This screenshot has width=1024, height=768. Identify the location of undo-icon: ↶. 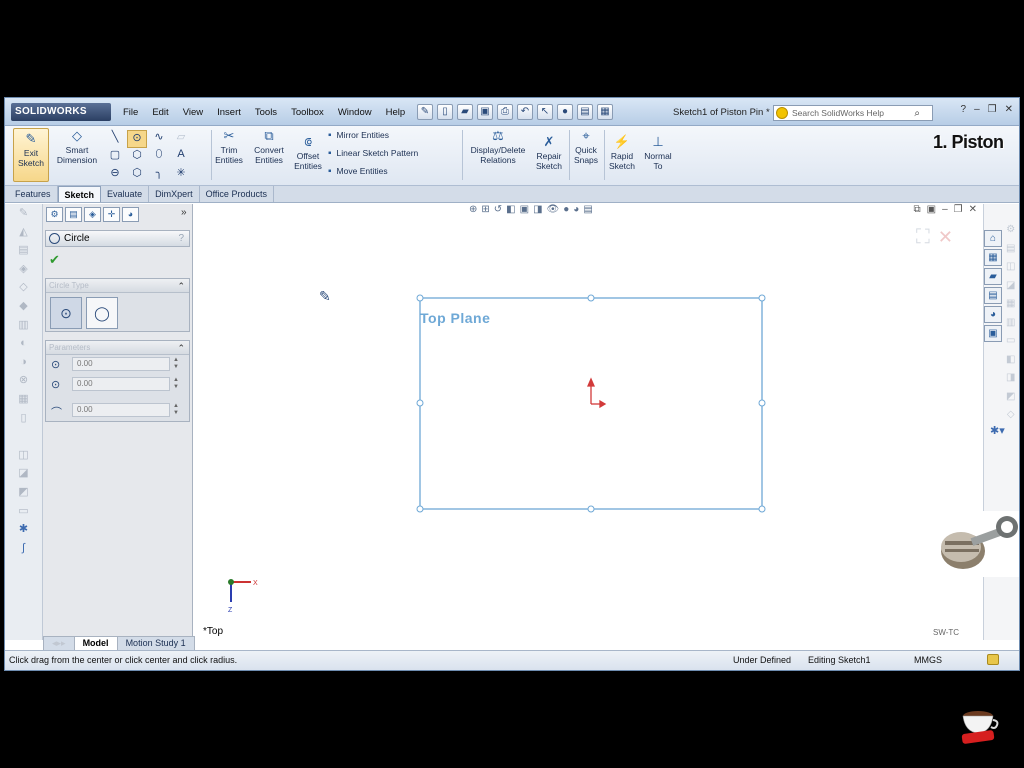
(525, 112).